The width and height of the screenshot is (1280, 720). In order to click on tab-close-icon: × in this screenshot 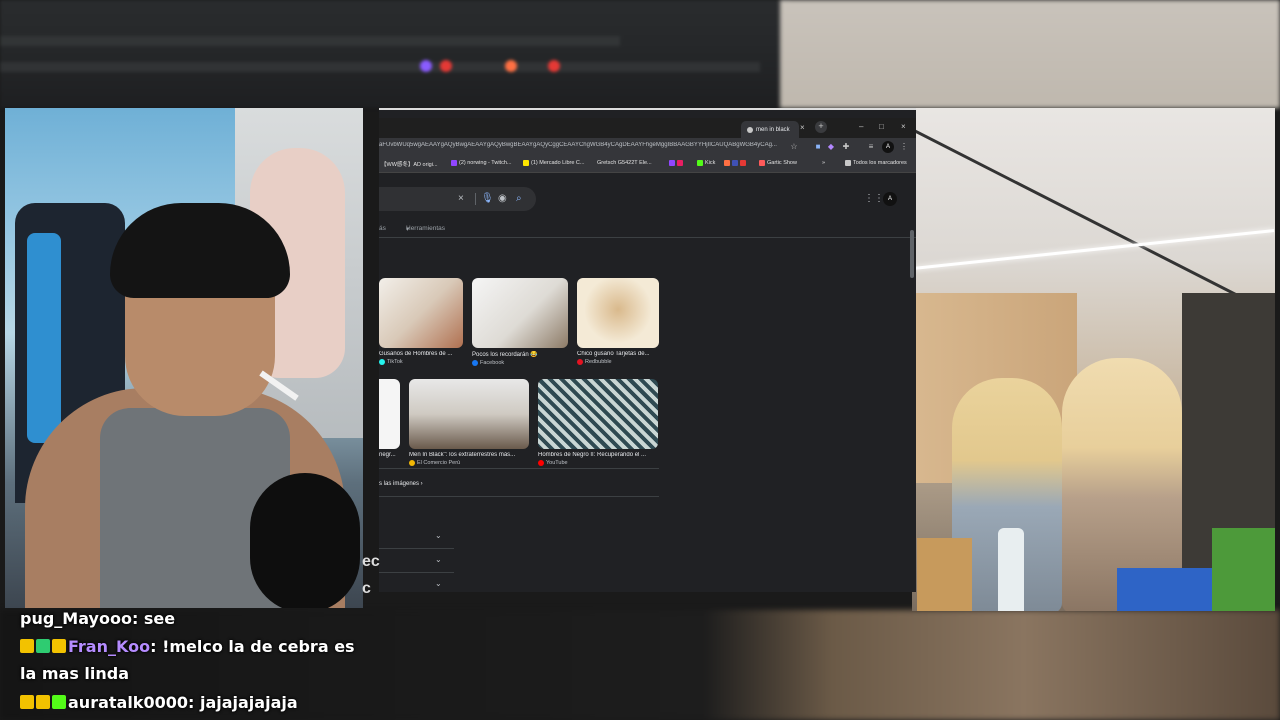, I will do `click(802, 127)`.